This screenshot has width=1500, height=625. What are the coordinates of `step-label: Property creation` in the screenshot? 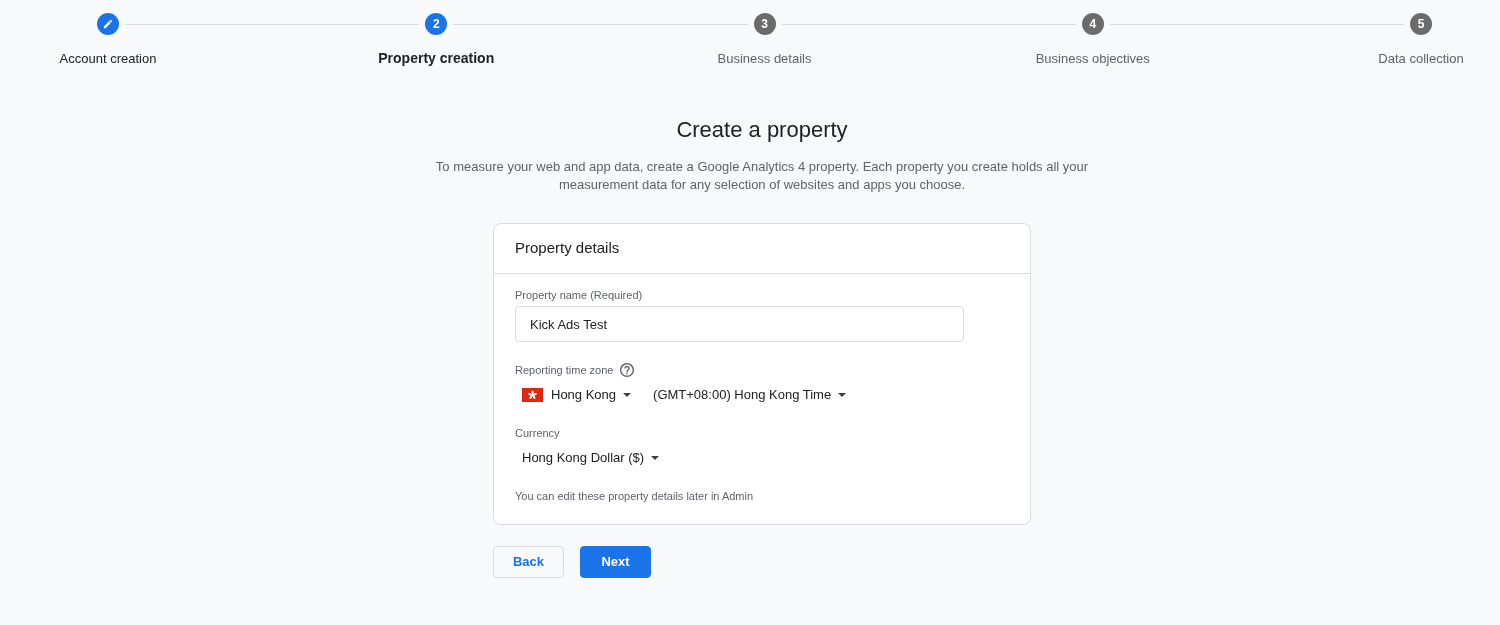 It's located at (436, 58).